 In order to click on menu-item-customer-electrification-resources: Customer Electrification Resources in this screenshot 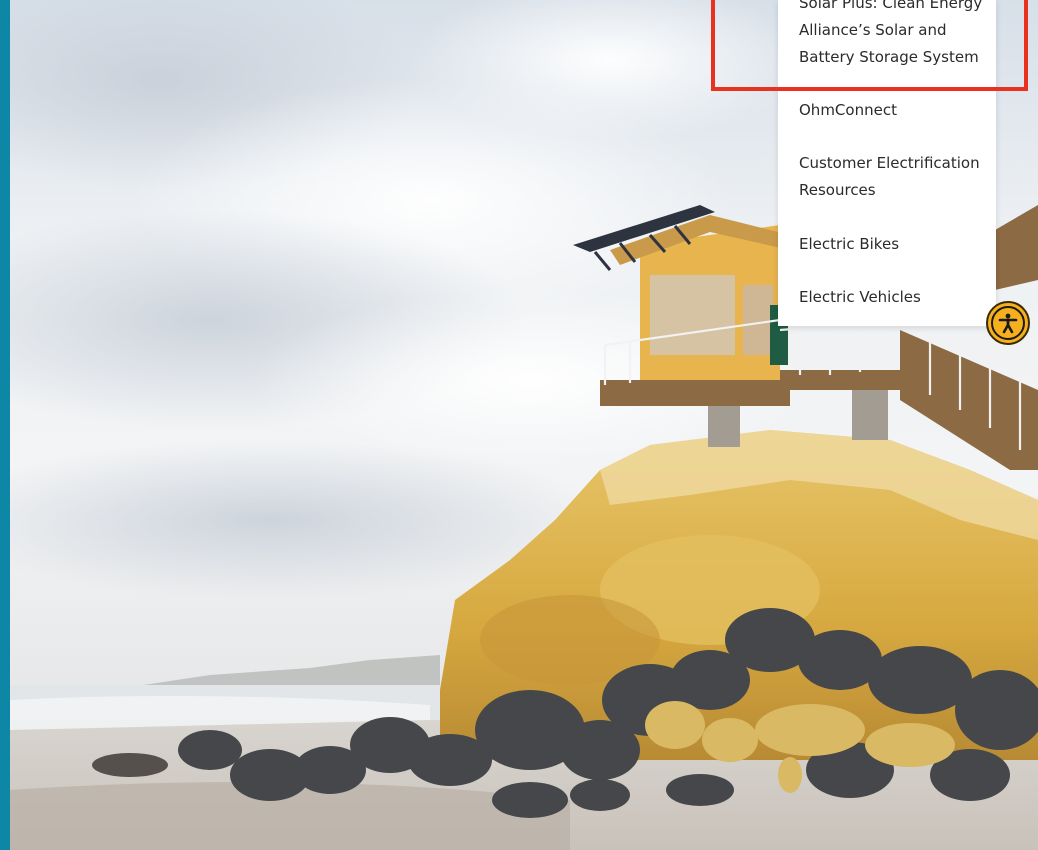, I will do `click(894, 177)`.